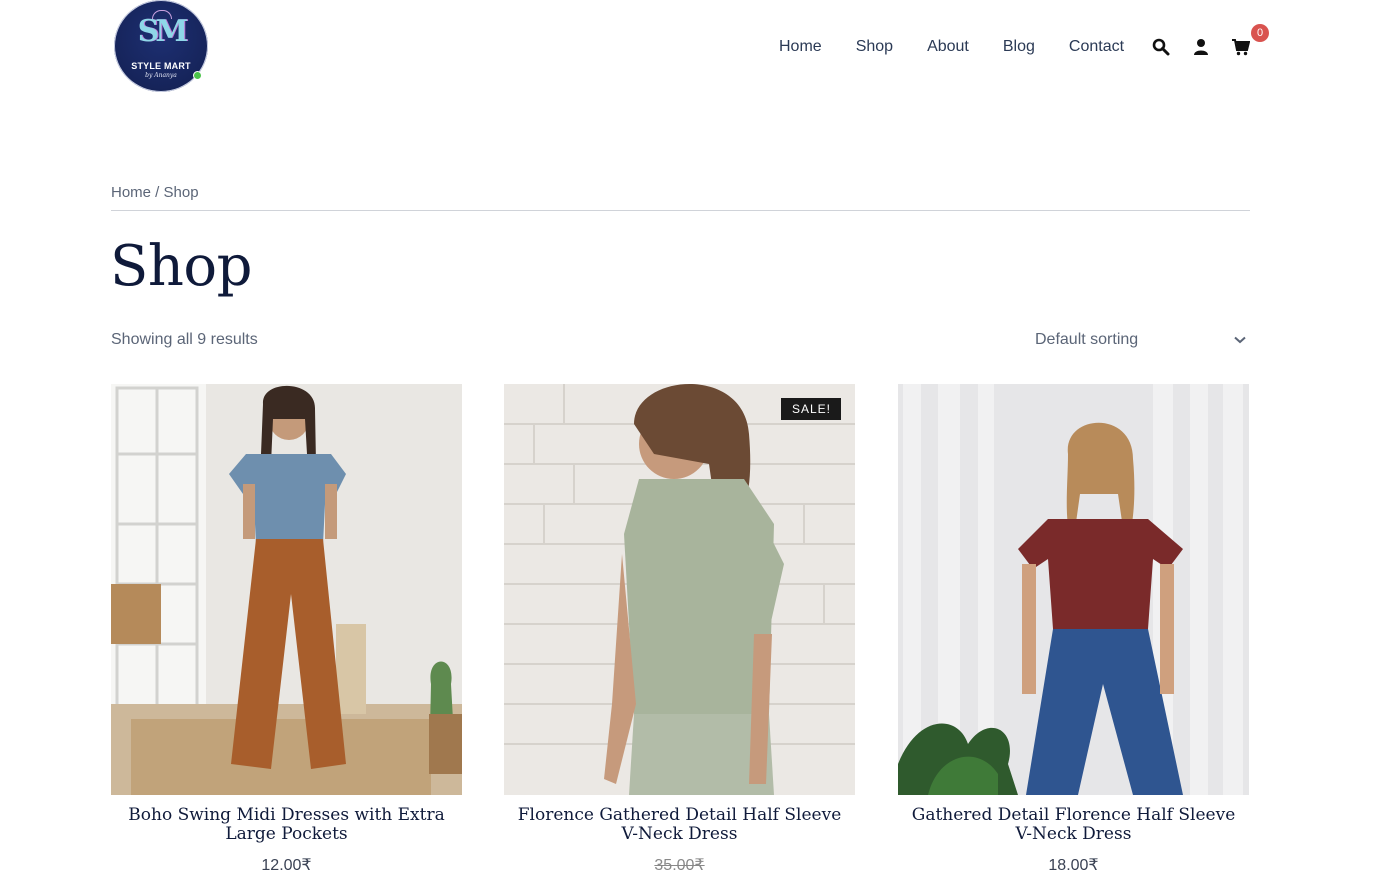 The height and width of the screenshot is (875, 1392). What do you see at coordinates (1260, 33) in the screenshot?
I see `cart-count-badge: 0` at bounding box center [1260, 33].